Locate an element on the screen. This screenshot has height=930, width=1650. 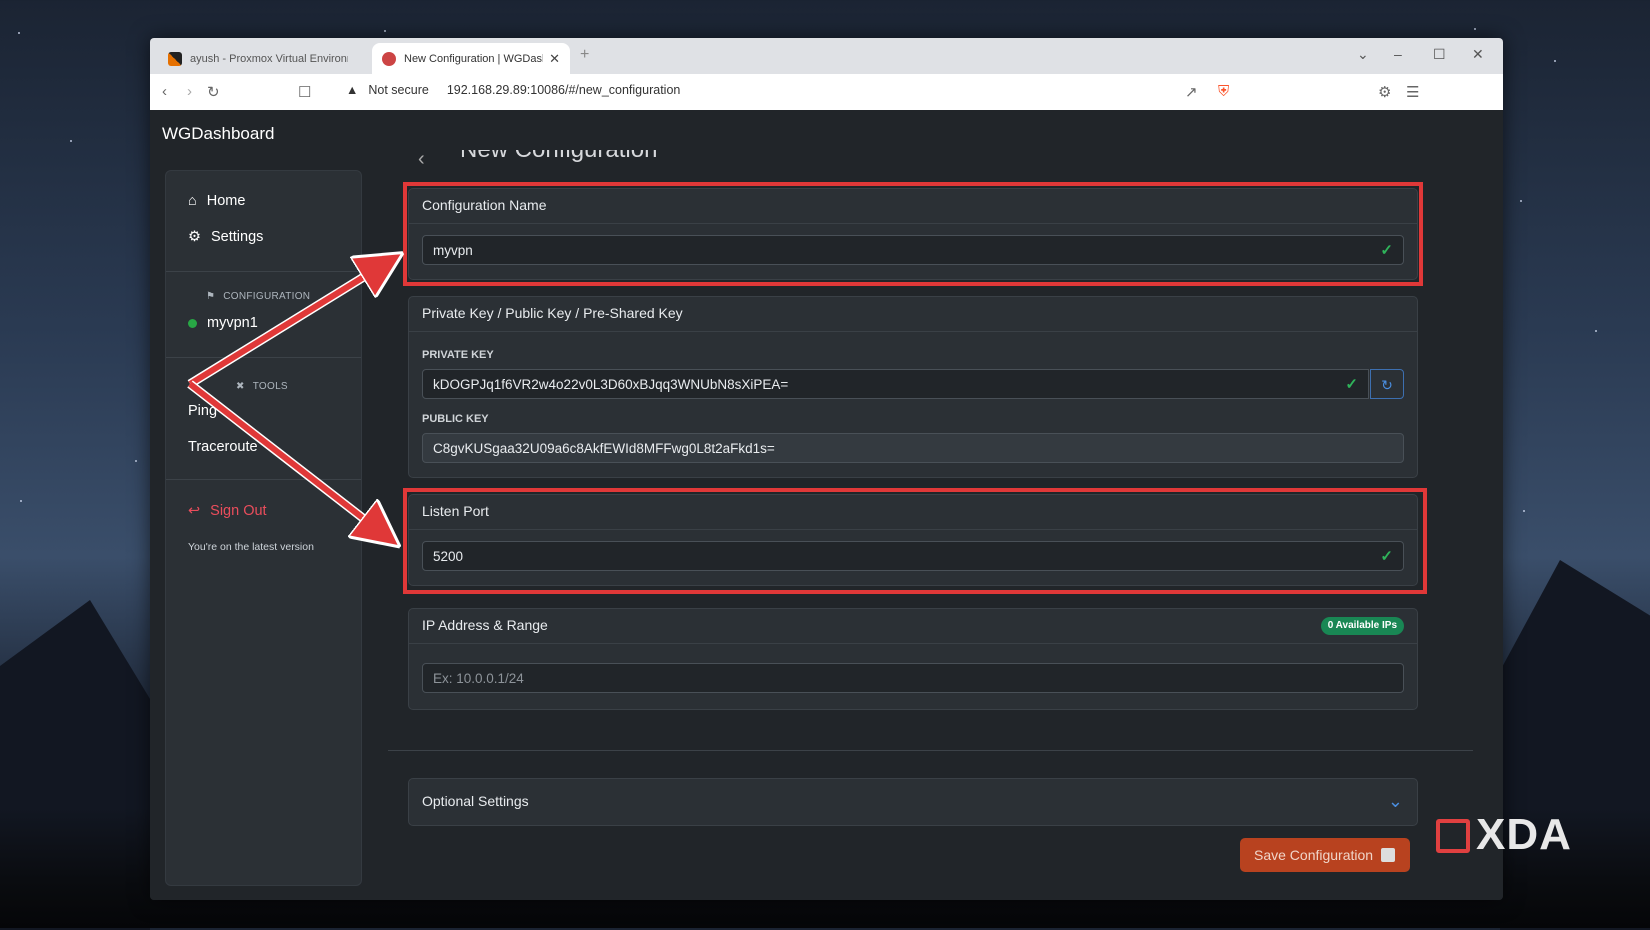
sidebar-item-myvpn1: myvpn1 is located at coordinates (223, 323).